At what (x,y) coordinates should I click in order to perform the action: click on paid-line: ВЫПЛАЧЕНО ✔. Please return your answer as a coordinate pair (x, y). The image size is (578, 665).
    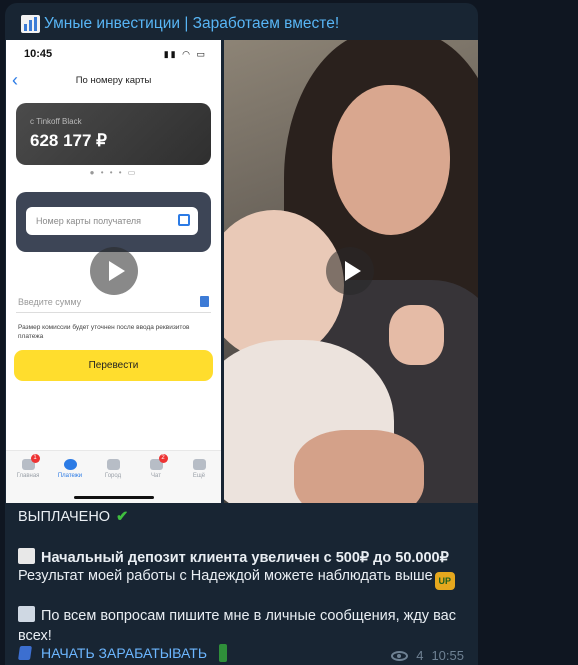
    Looking at the image, I should click on (73, 517).